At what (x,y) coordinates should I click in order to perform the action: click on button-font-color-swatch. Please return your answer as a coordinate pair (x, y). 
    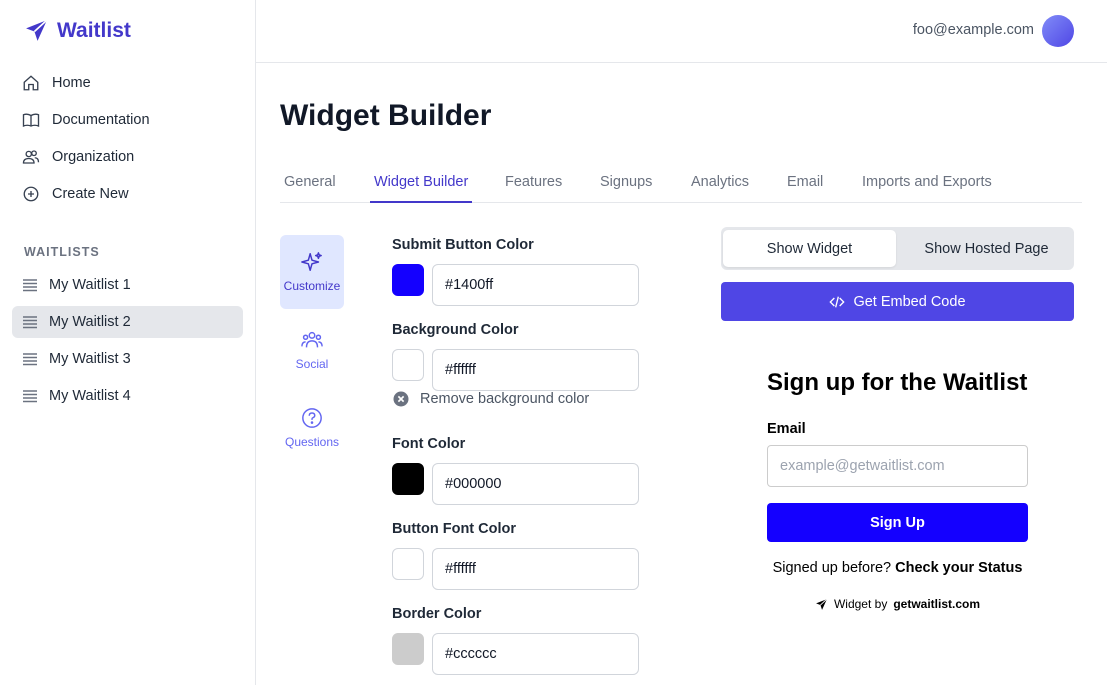
    Looking at the image, I should click on (408, 564).